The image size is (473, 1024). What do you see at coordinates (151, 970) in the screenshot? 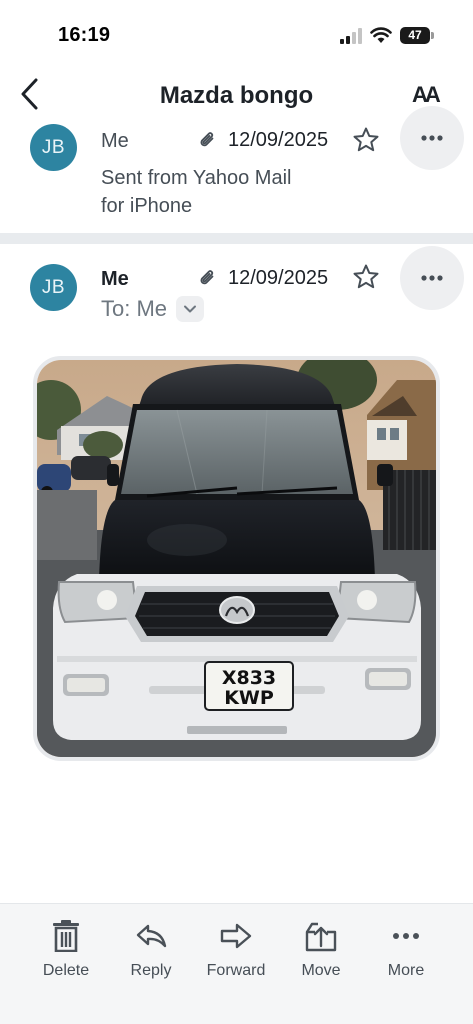
I see `reply-label: Reply` at bounding box center [151, 970].